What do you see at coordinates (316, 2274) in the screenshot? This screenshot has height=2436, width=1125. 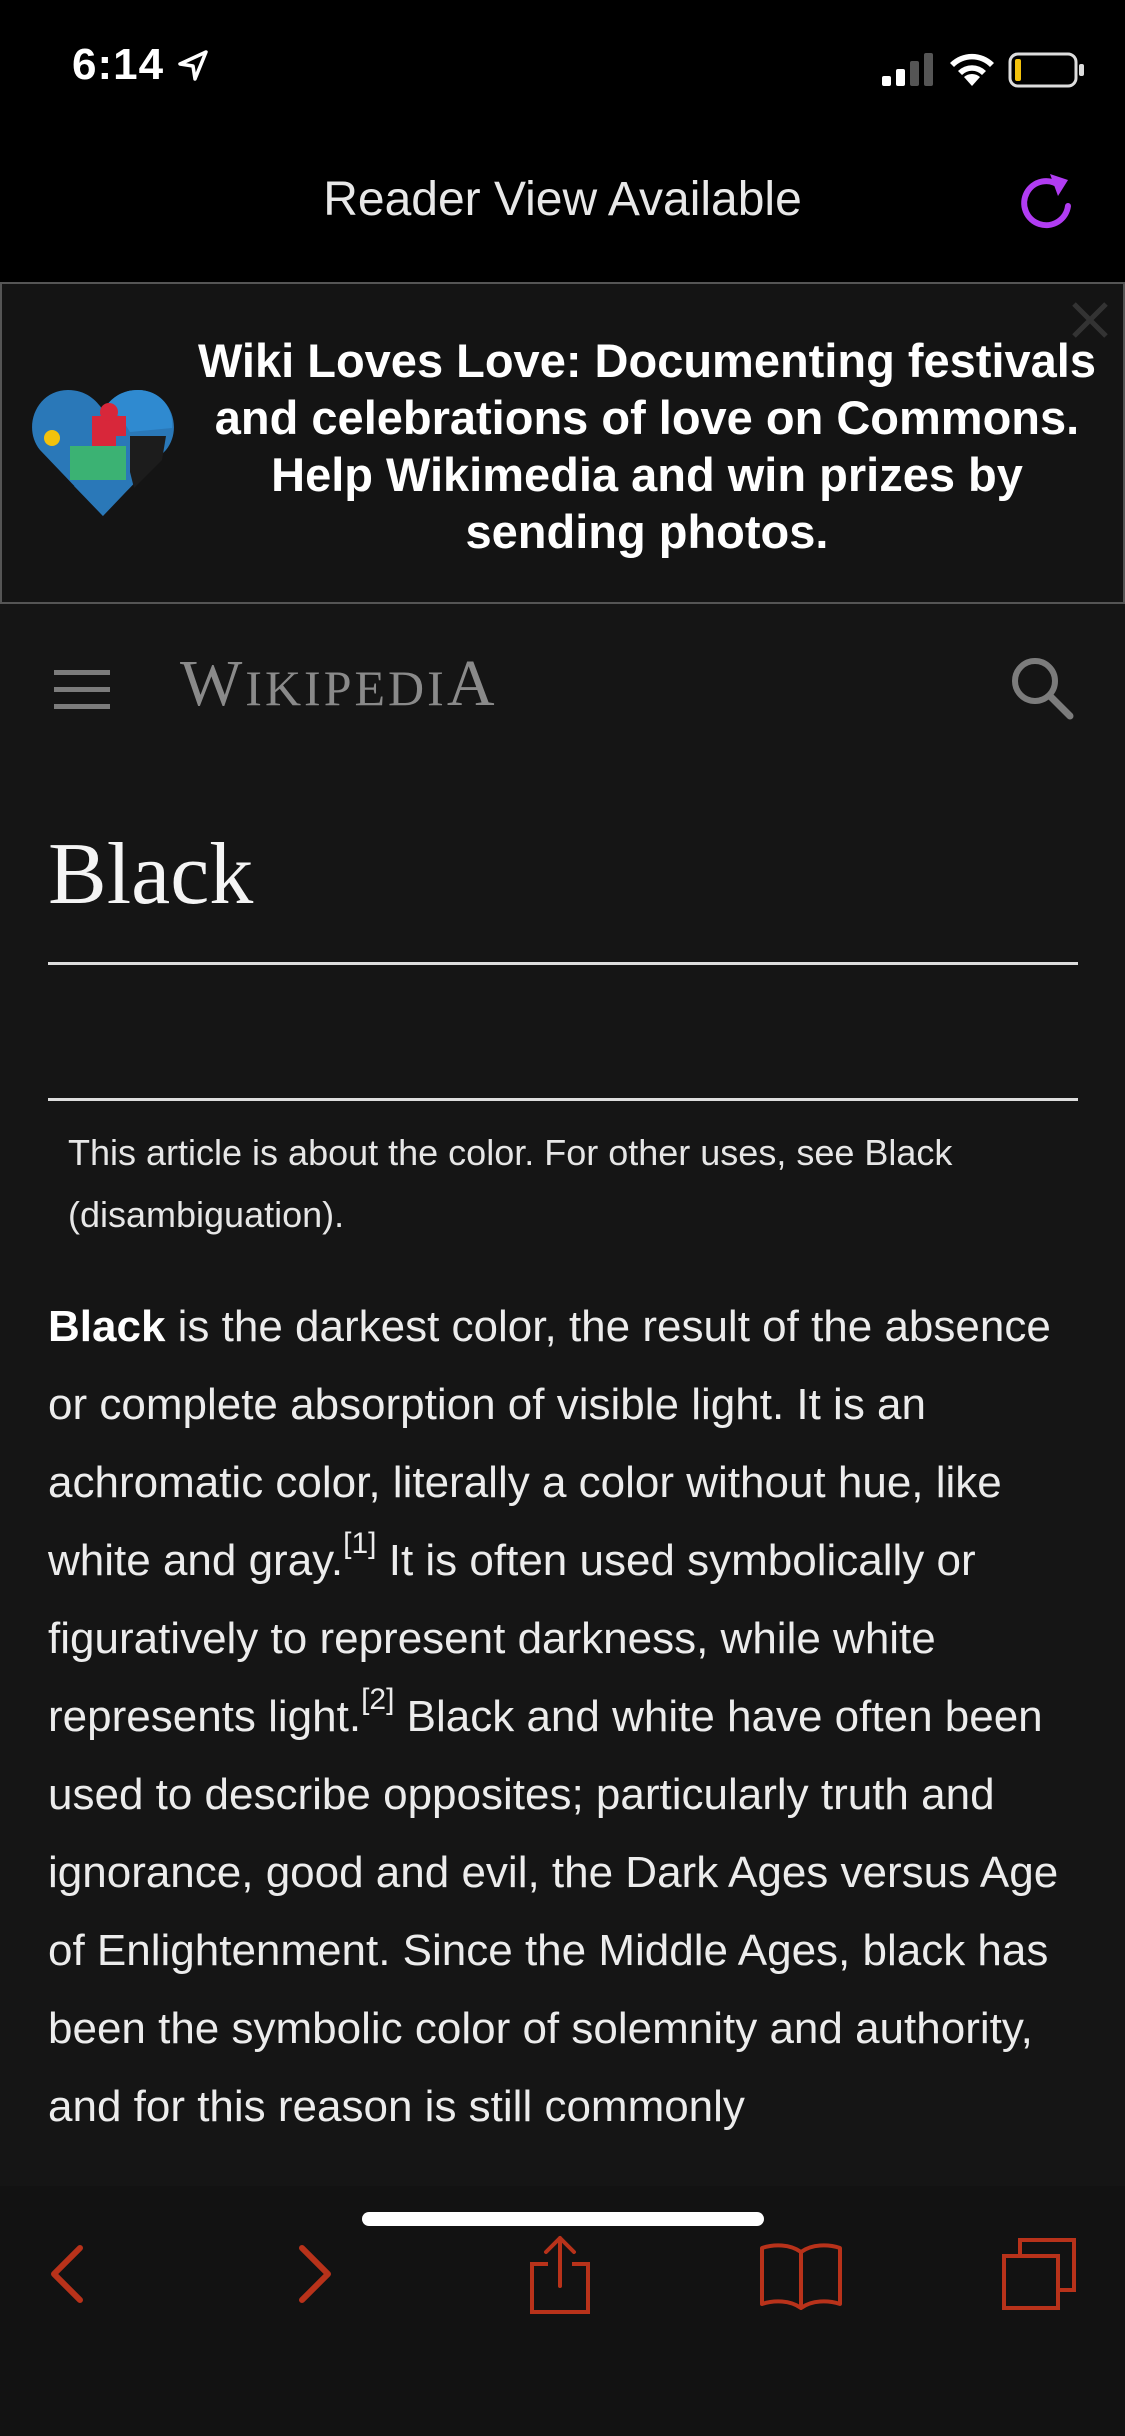 I see `forward-icon` at bounding box center [316, 2274].